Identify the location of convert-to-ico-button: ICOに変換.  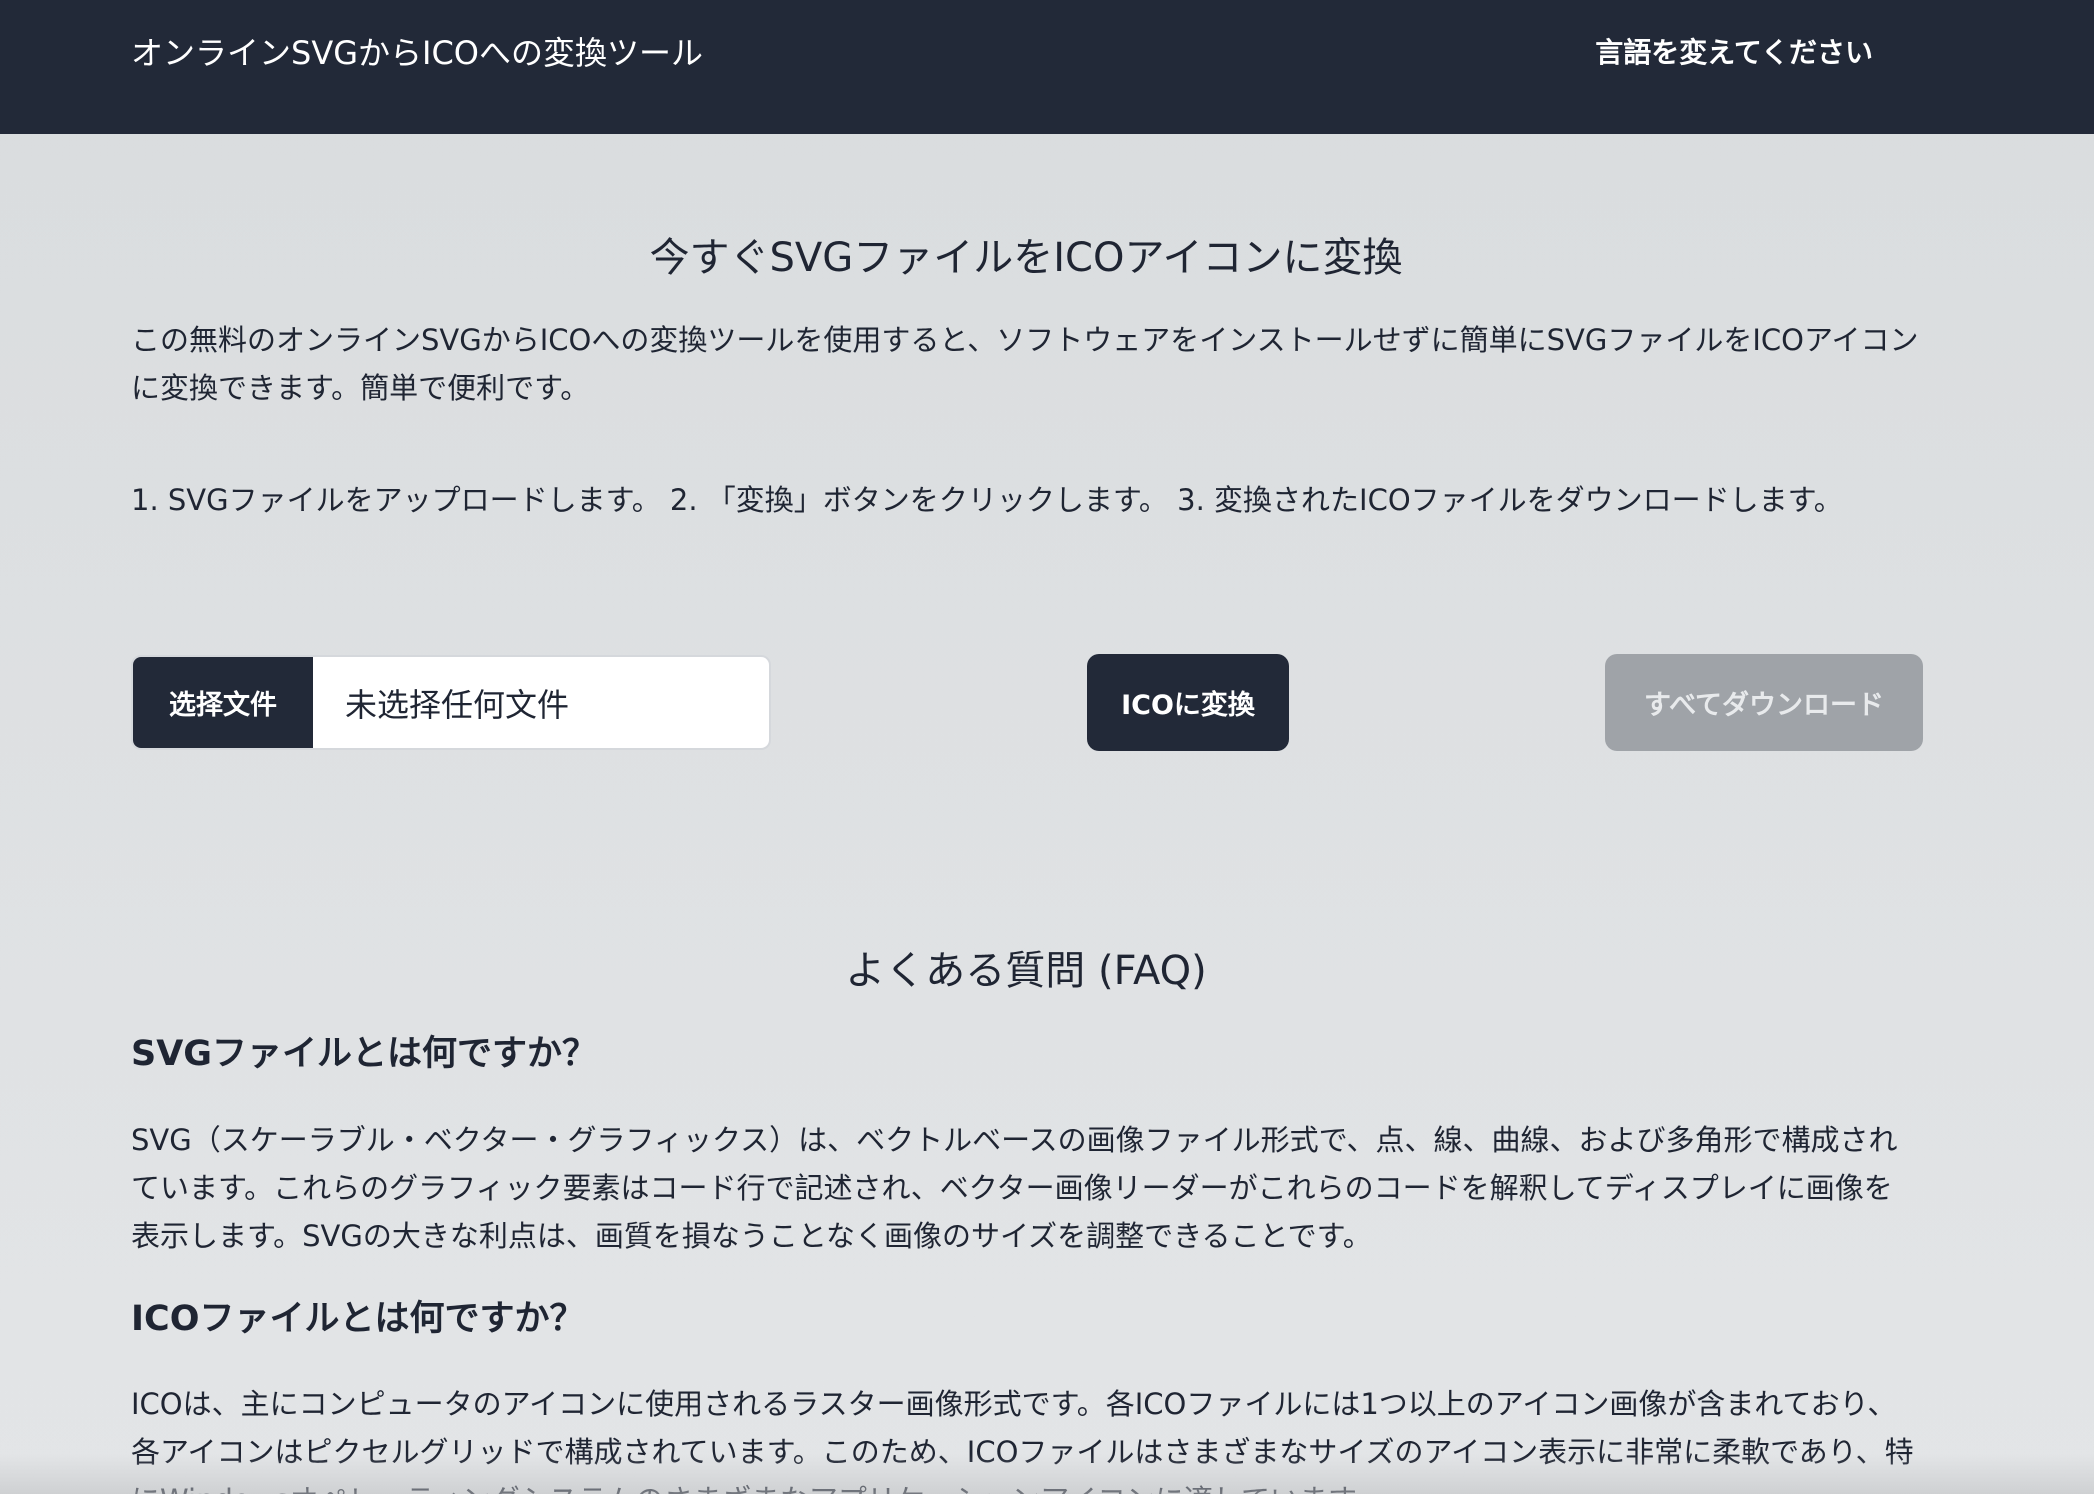
(1188, 702).